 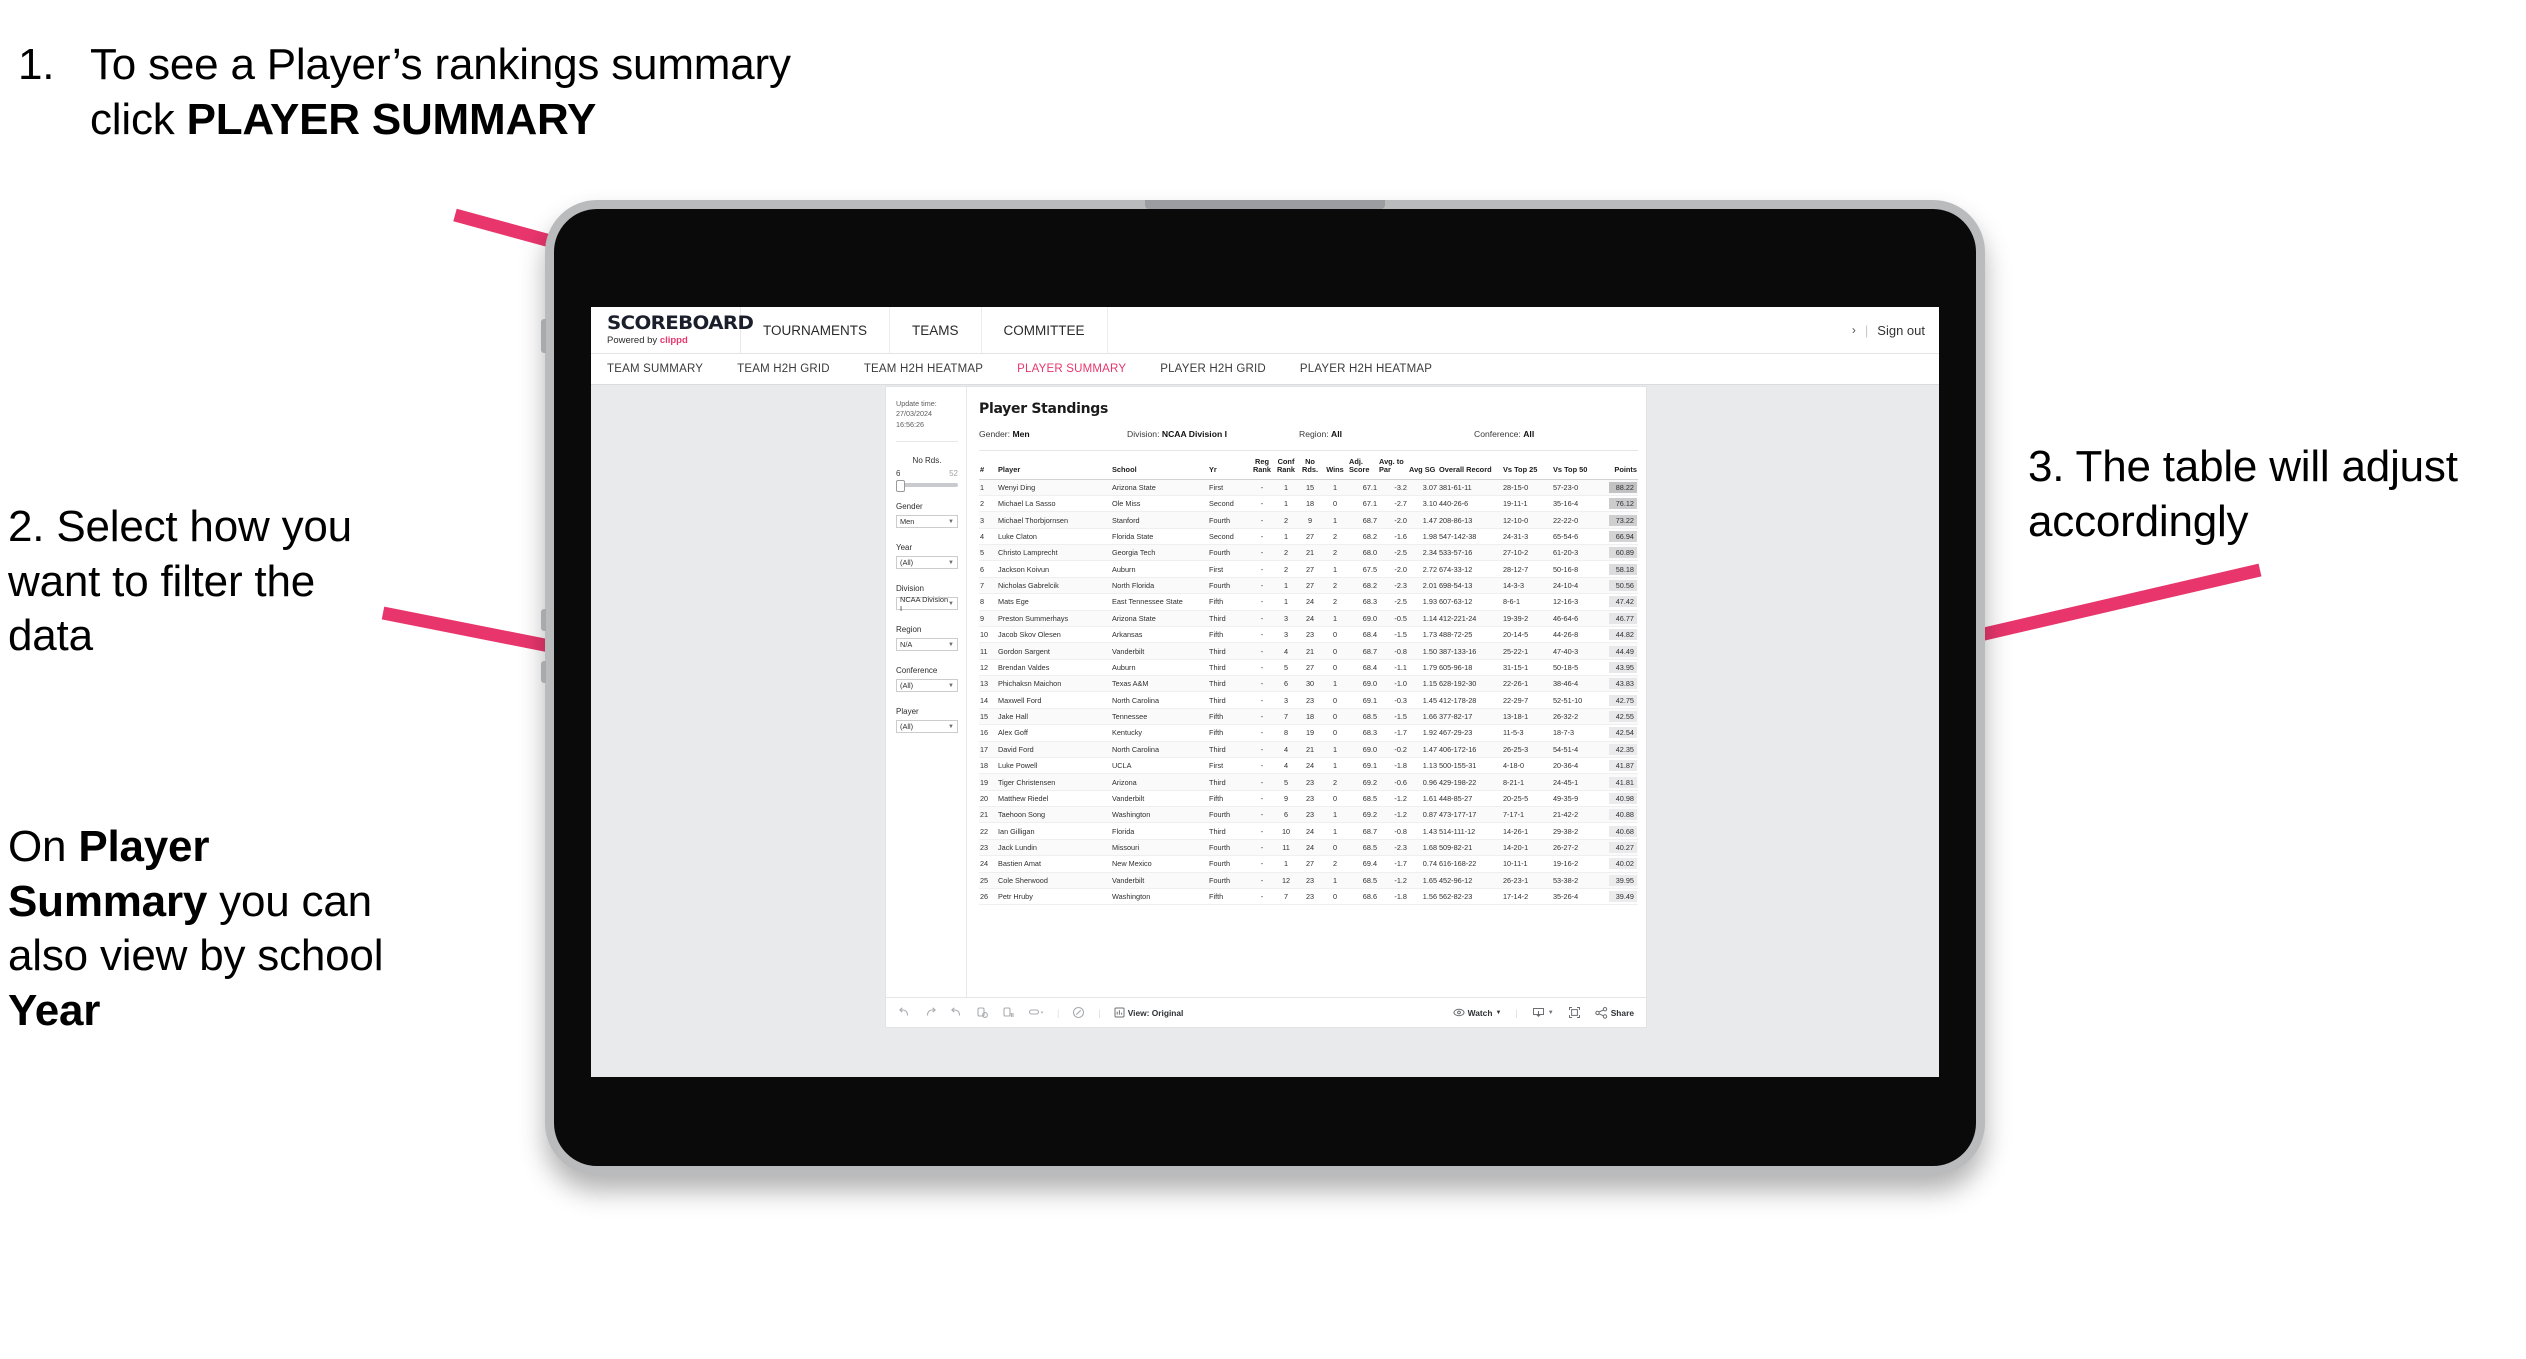 What do you see at coordinates (988, 469) in the screenshot?
I see `col-rank: #` at bounding box center [988, 469].